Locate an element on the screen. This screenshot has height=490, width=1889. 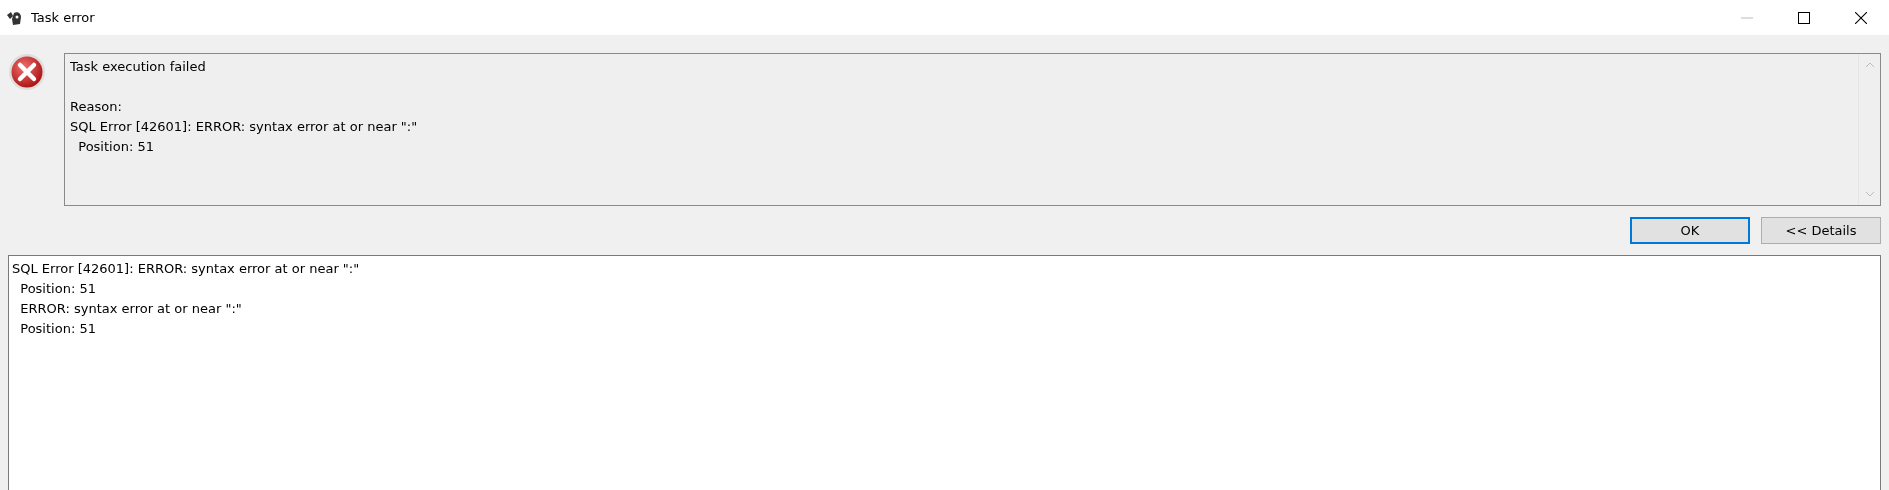
details-line: ERROR: syntax error at or near ":" is located at coordinates (131, 309).